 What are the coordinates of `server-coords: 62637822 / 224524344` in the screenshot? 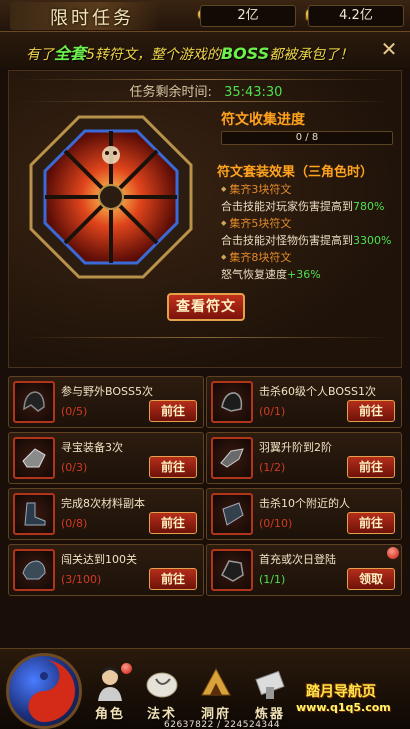 It's located at (222, 724).